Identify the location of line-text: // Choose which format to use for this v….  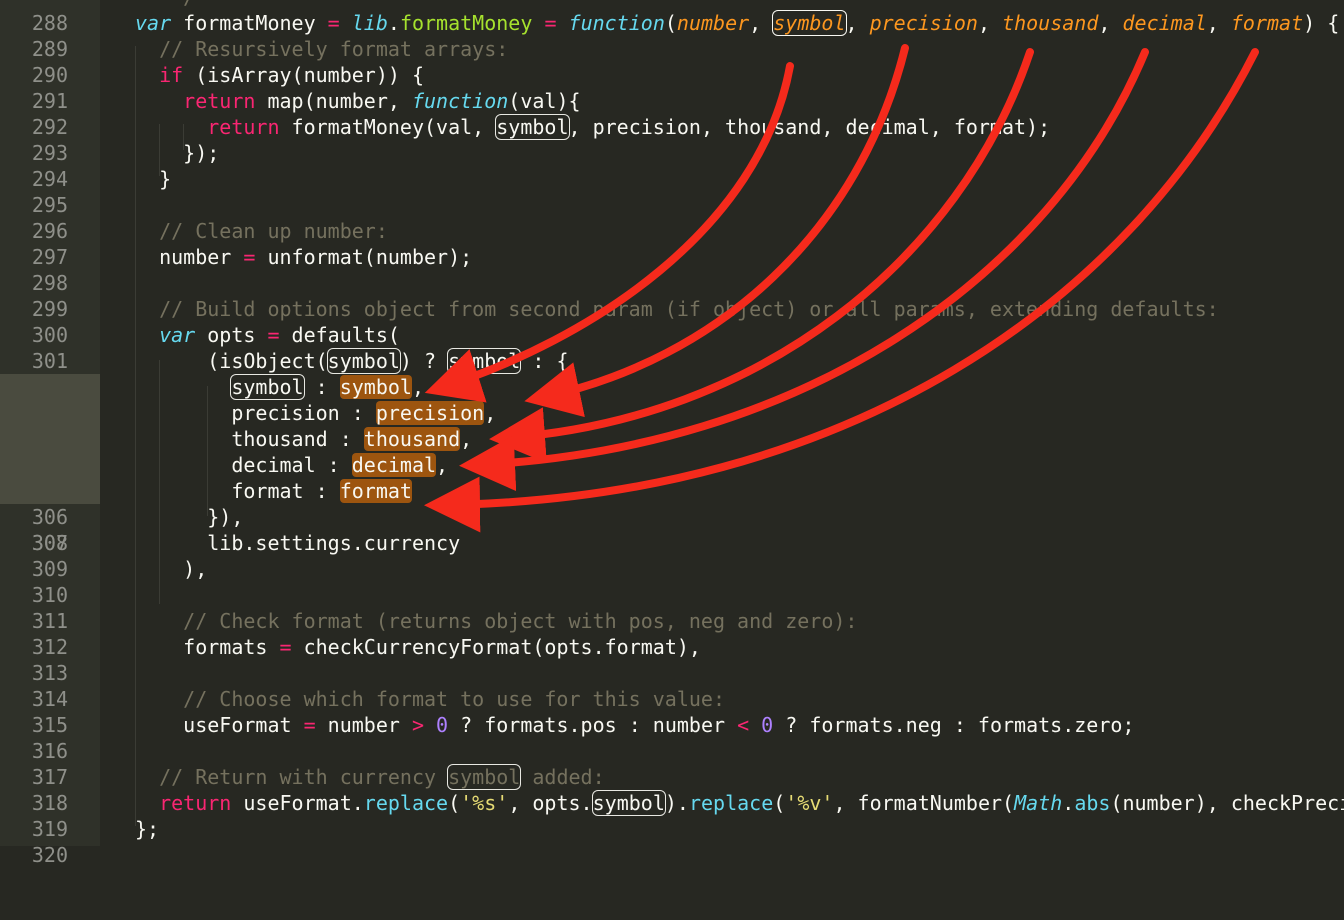
(430, 699).